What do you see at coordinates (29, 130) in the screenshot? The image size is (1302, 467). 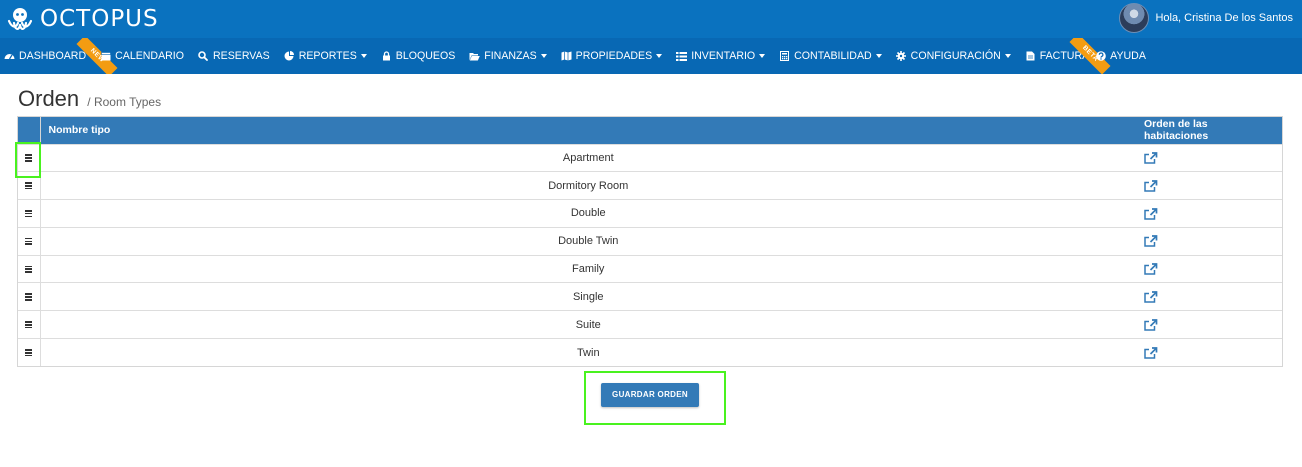 I see `drag-column-header` at bounding box center [29, 130].